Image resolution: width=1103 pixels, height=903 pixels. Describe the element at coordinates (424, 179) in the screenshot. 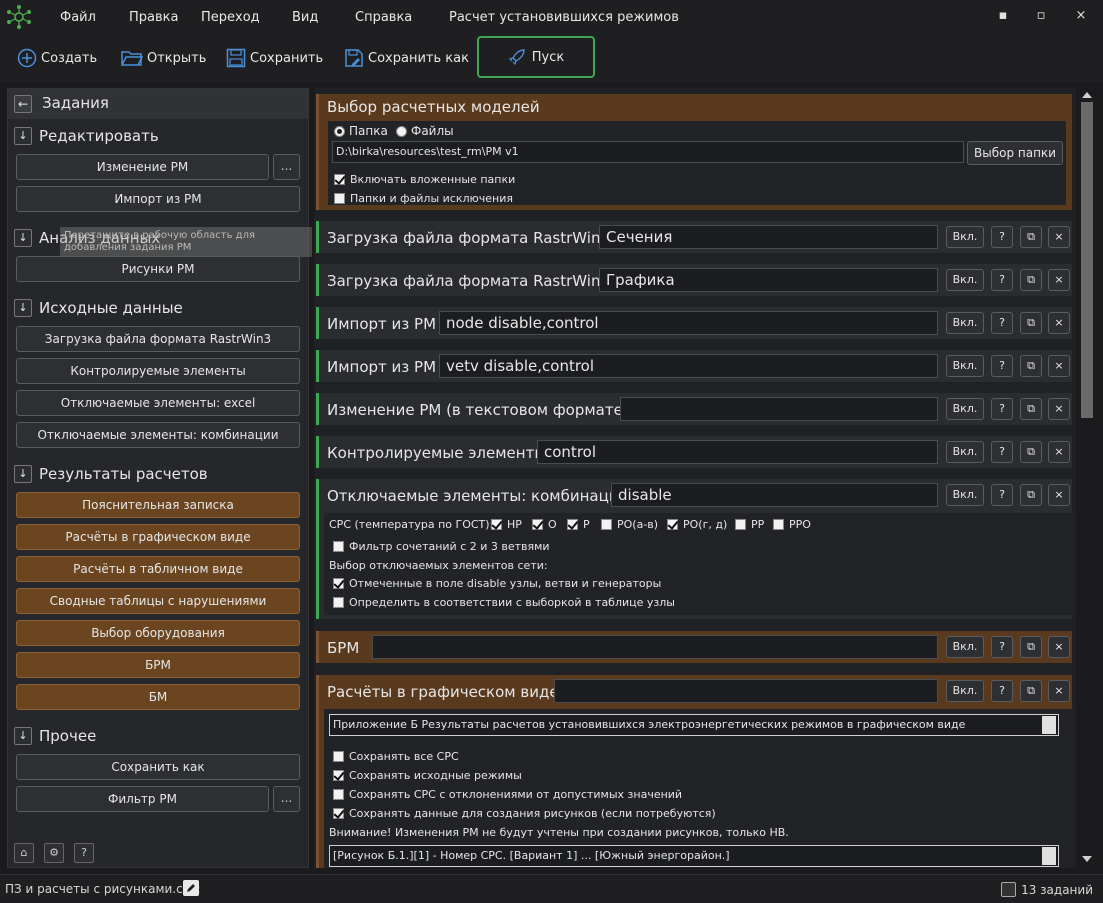

I see `include-nested-checkbox: Включать вложенные папки` at that location.